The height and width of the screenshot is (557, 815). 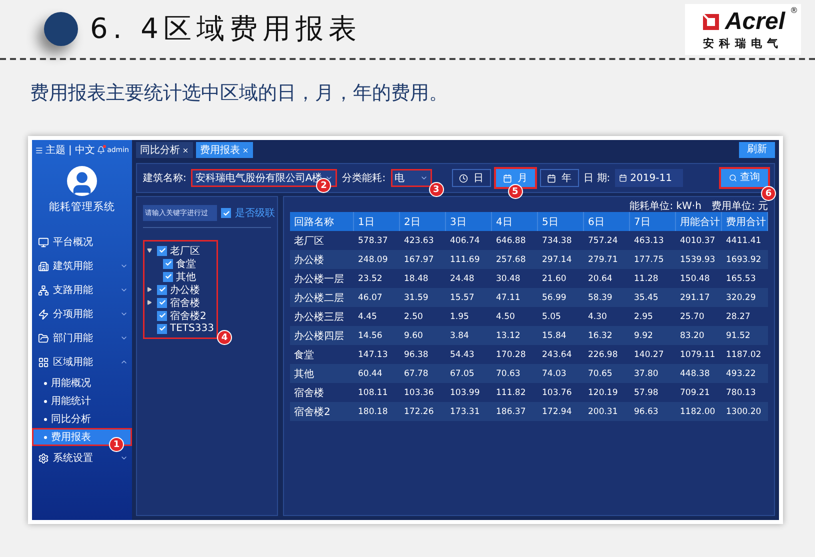 What do you see at coordinates (649, 178) in the screenshot?
I see `date-field: 2019-11` at bounding box center [649, 178].